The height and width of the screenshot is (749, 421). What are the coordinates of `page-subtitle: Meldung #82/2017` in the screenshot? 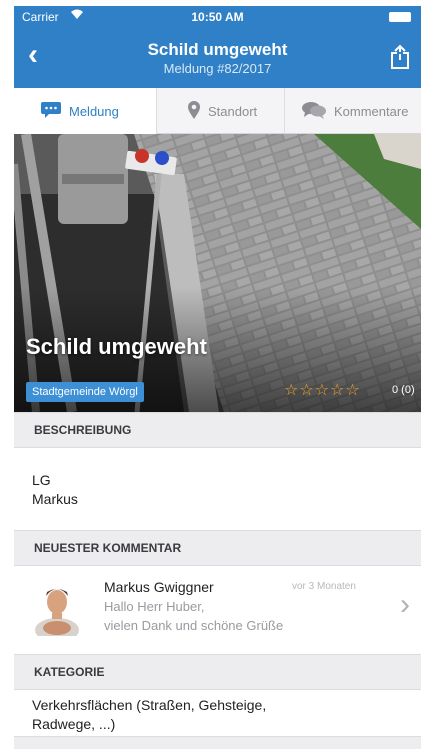 It's located at (217, 68).